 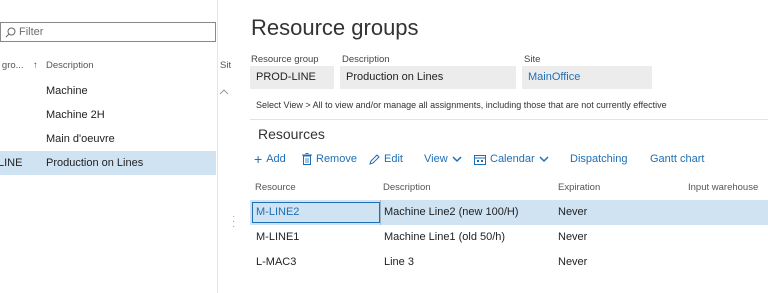 What do you see at coordinates (307, 159) in the screenshot?
I see `trash-icon` at bounding box center [307, 159].